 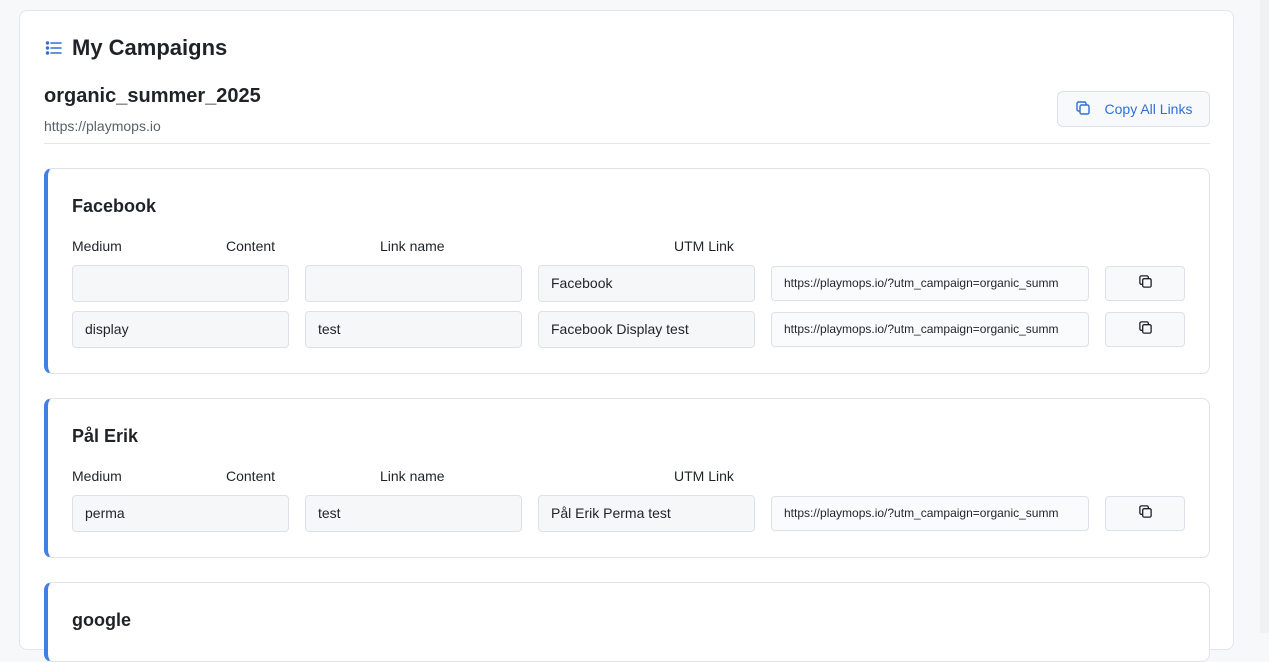 What do you see at coordinates (413, 283) in the screenshot?
I see `content-field` at bounding box center [413, 283].